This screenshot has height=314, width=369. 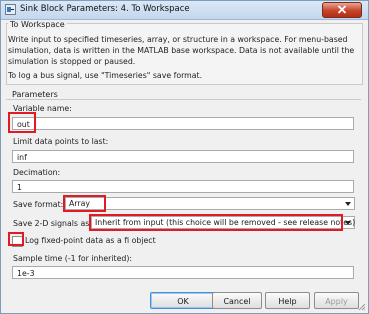 What do you see at coordinates (183, 300) in the screenshot?
I see `ok-button: OK` at bounding box center [183, 300].